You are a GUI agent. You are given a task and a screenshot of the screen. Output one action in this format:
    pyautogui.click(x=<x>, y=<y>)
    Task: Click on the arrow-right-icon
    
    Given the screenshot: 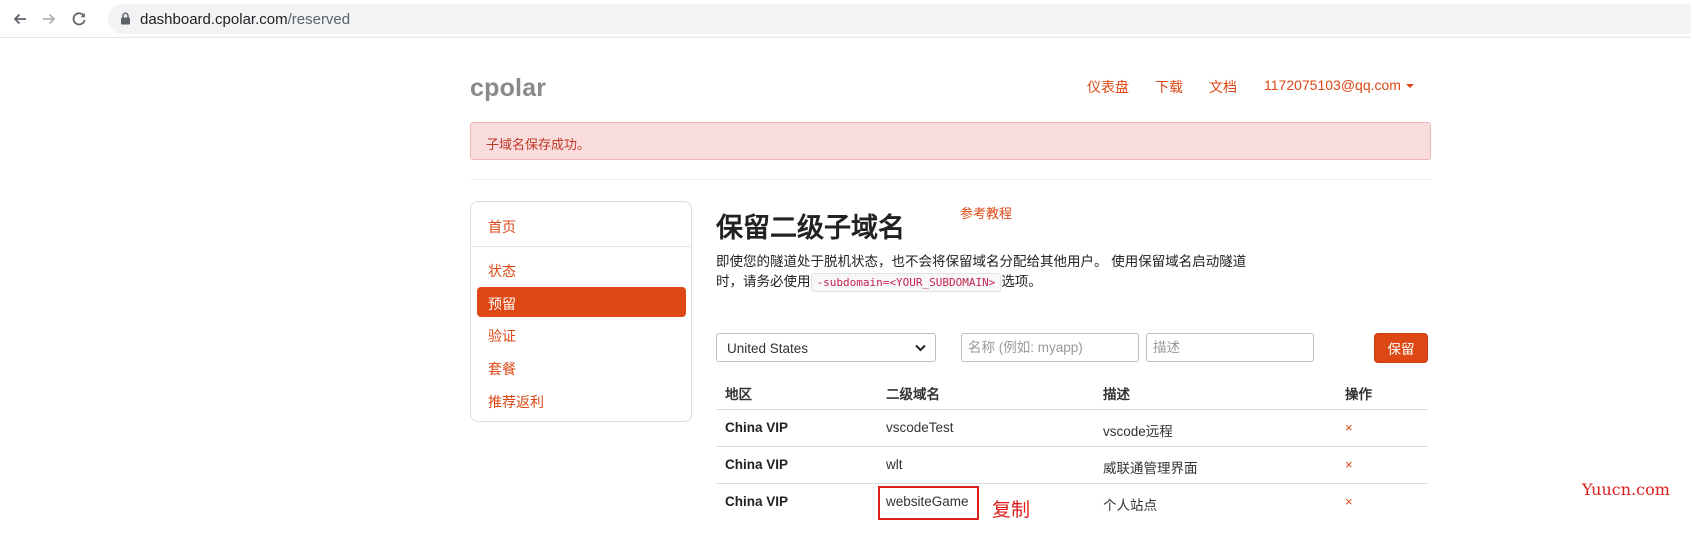 What is the action you would take?
    pyautogui.click(x=49, y=19)
    